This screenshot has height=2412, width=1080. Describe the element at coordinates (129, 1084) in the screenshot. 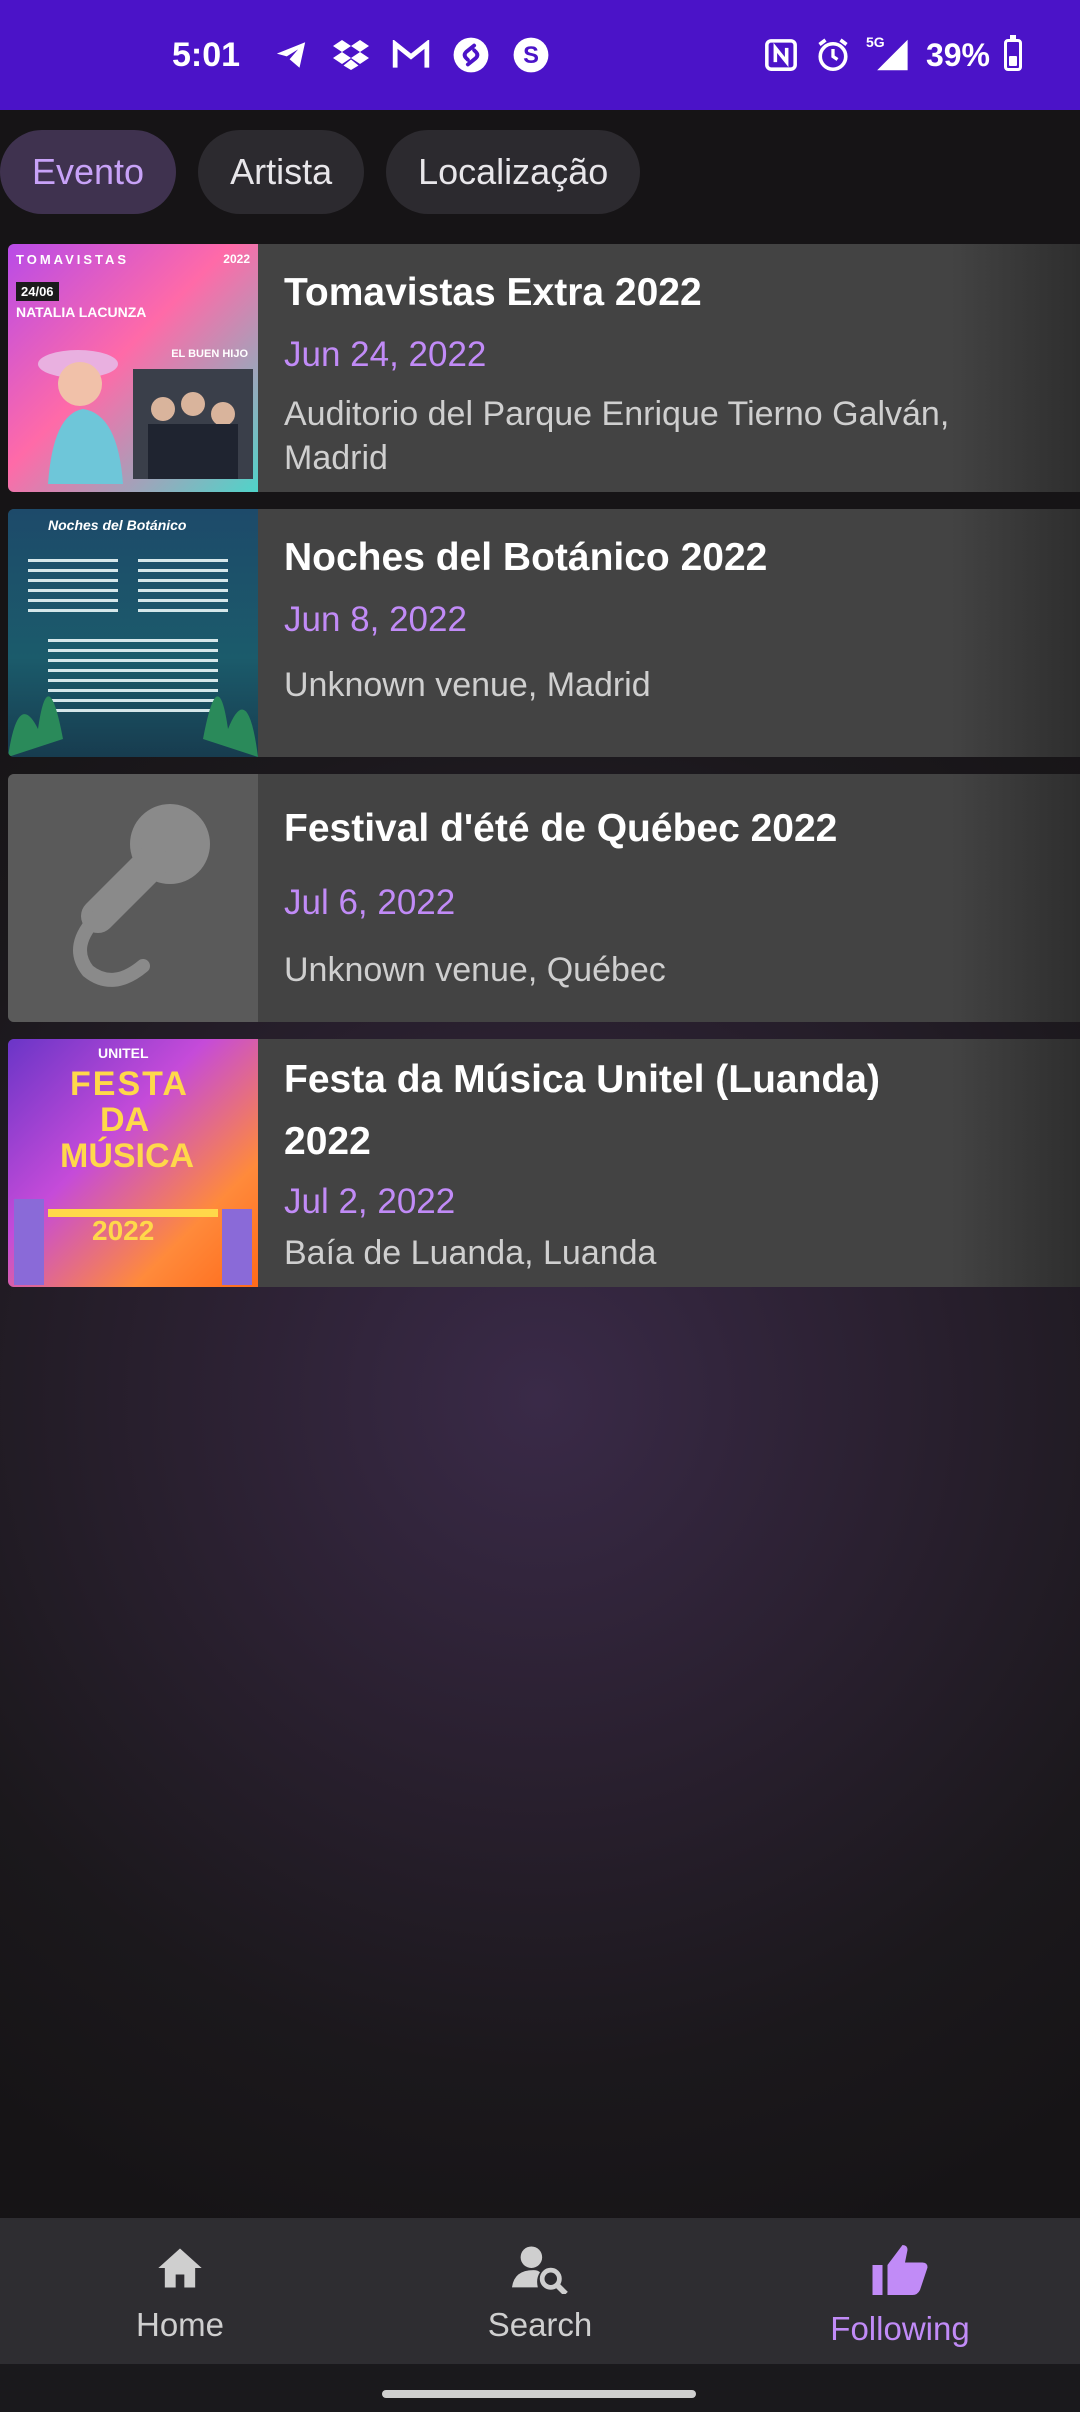

I see `poster-text: FESTA` at that location.